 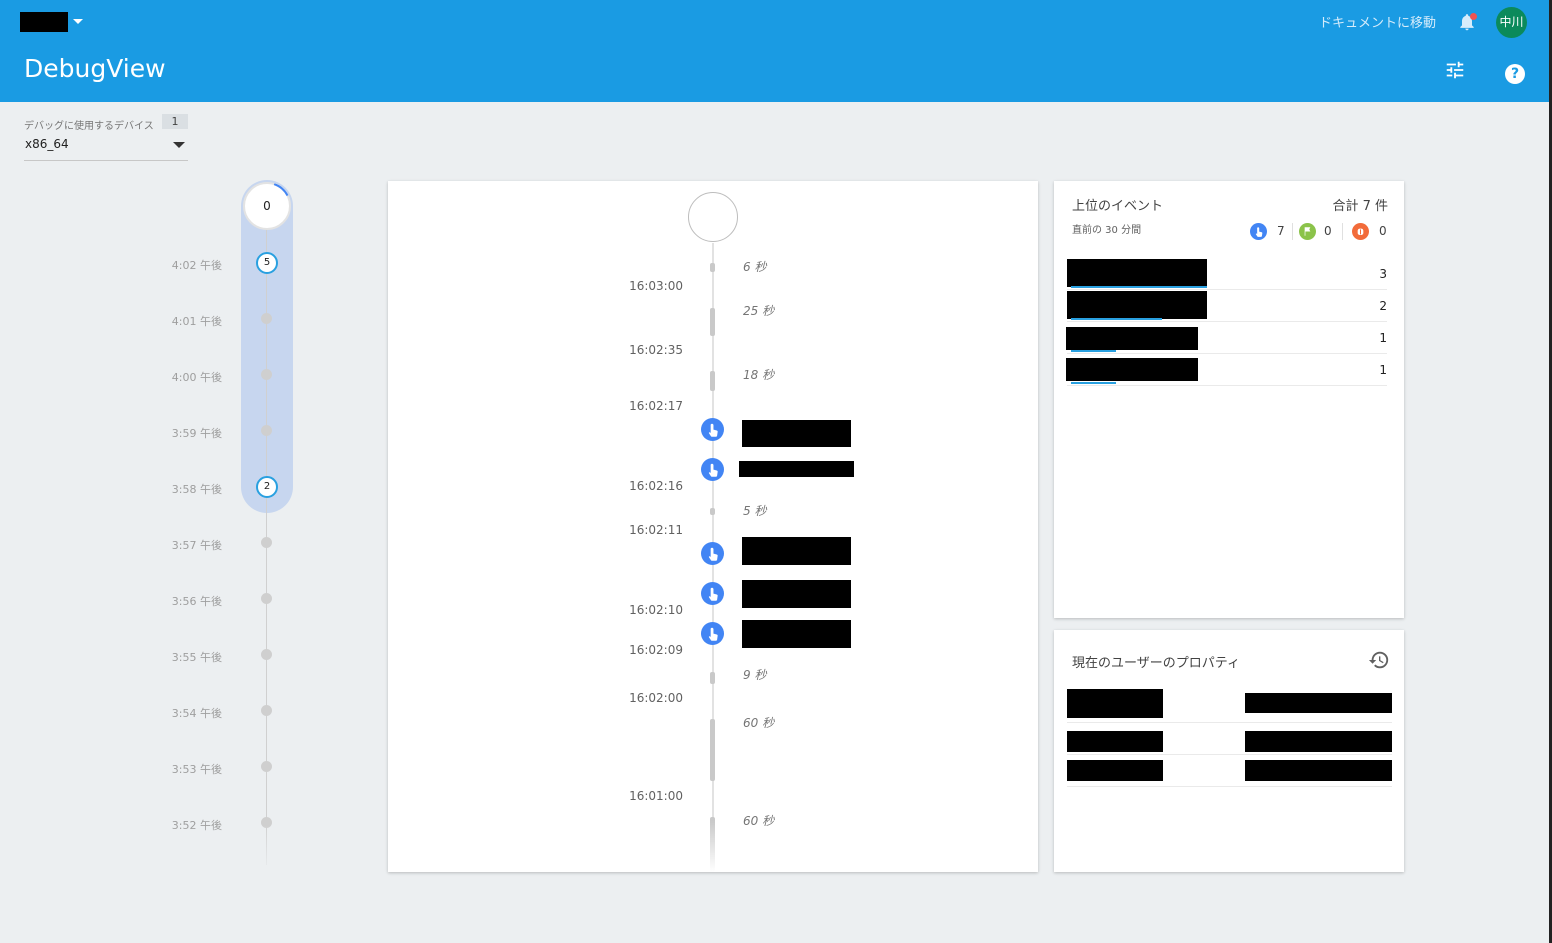 What do you see at coordinates (1328, 231) in the screenshot?
I see `conversion-count: 0` at bounding box center [1328, 231].